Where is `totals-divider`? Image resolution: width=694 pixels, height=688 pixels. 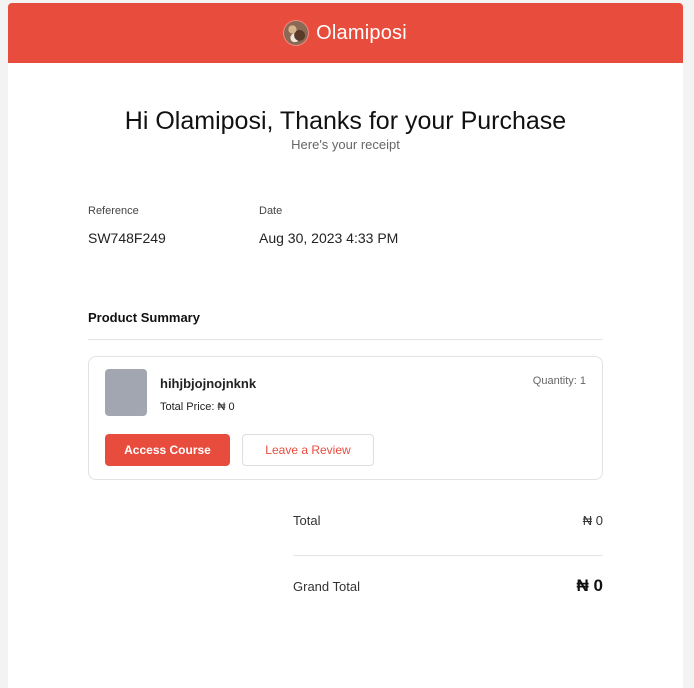 totals-divider is located at coordinates (448, 555).